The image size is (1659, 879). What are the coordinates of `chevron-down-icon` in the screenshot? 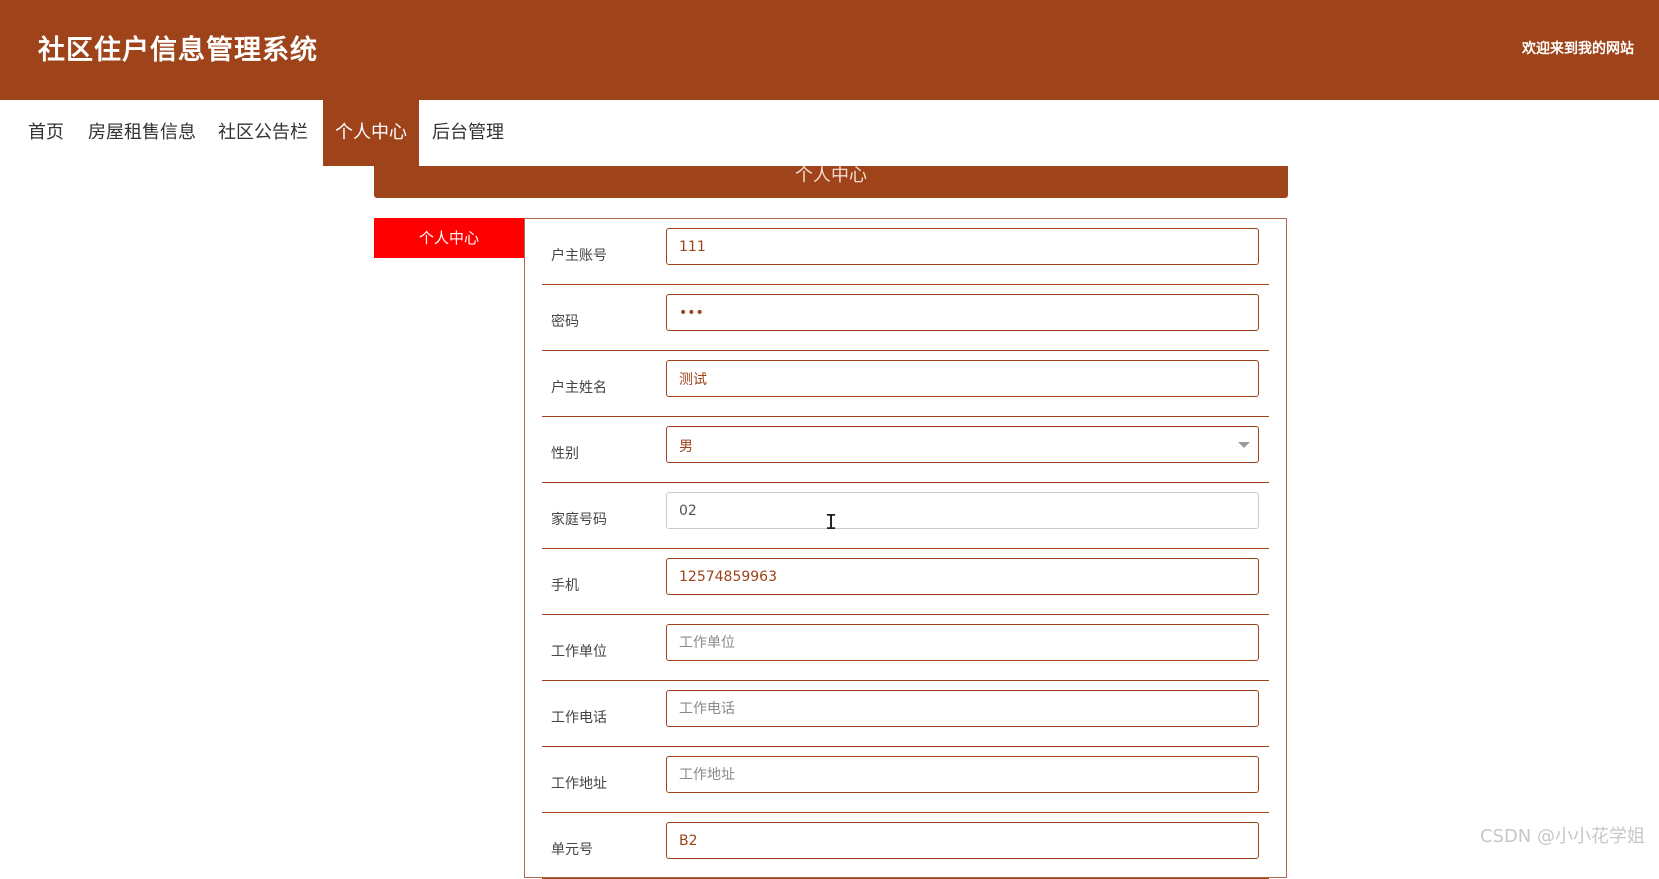 It's located at (1244, 445).